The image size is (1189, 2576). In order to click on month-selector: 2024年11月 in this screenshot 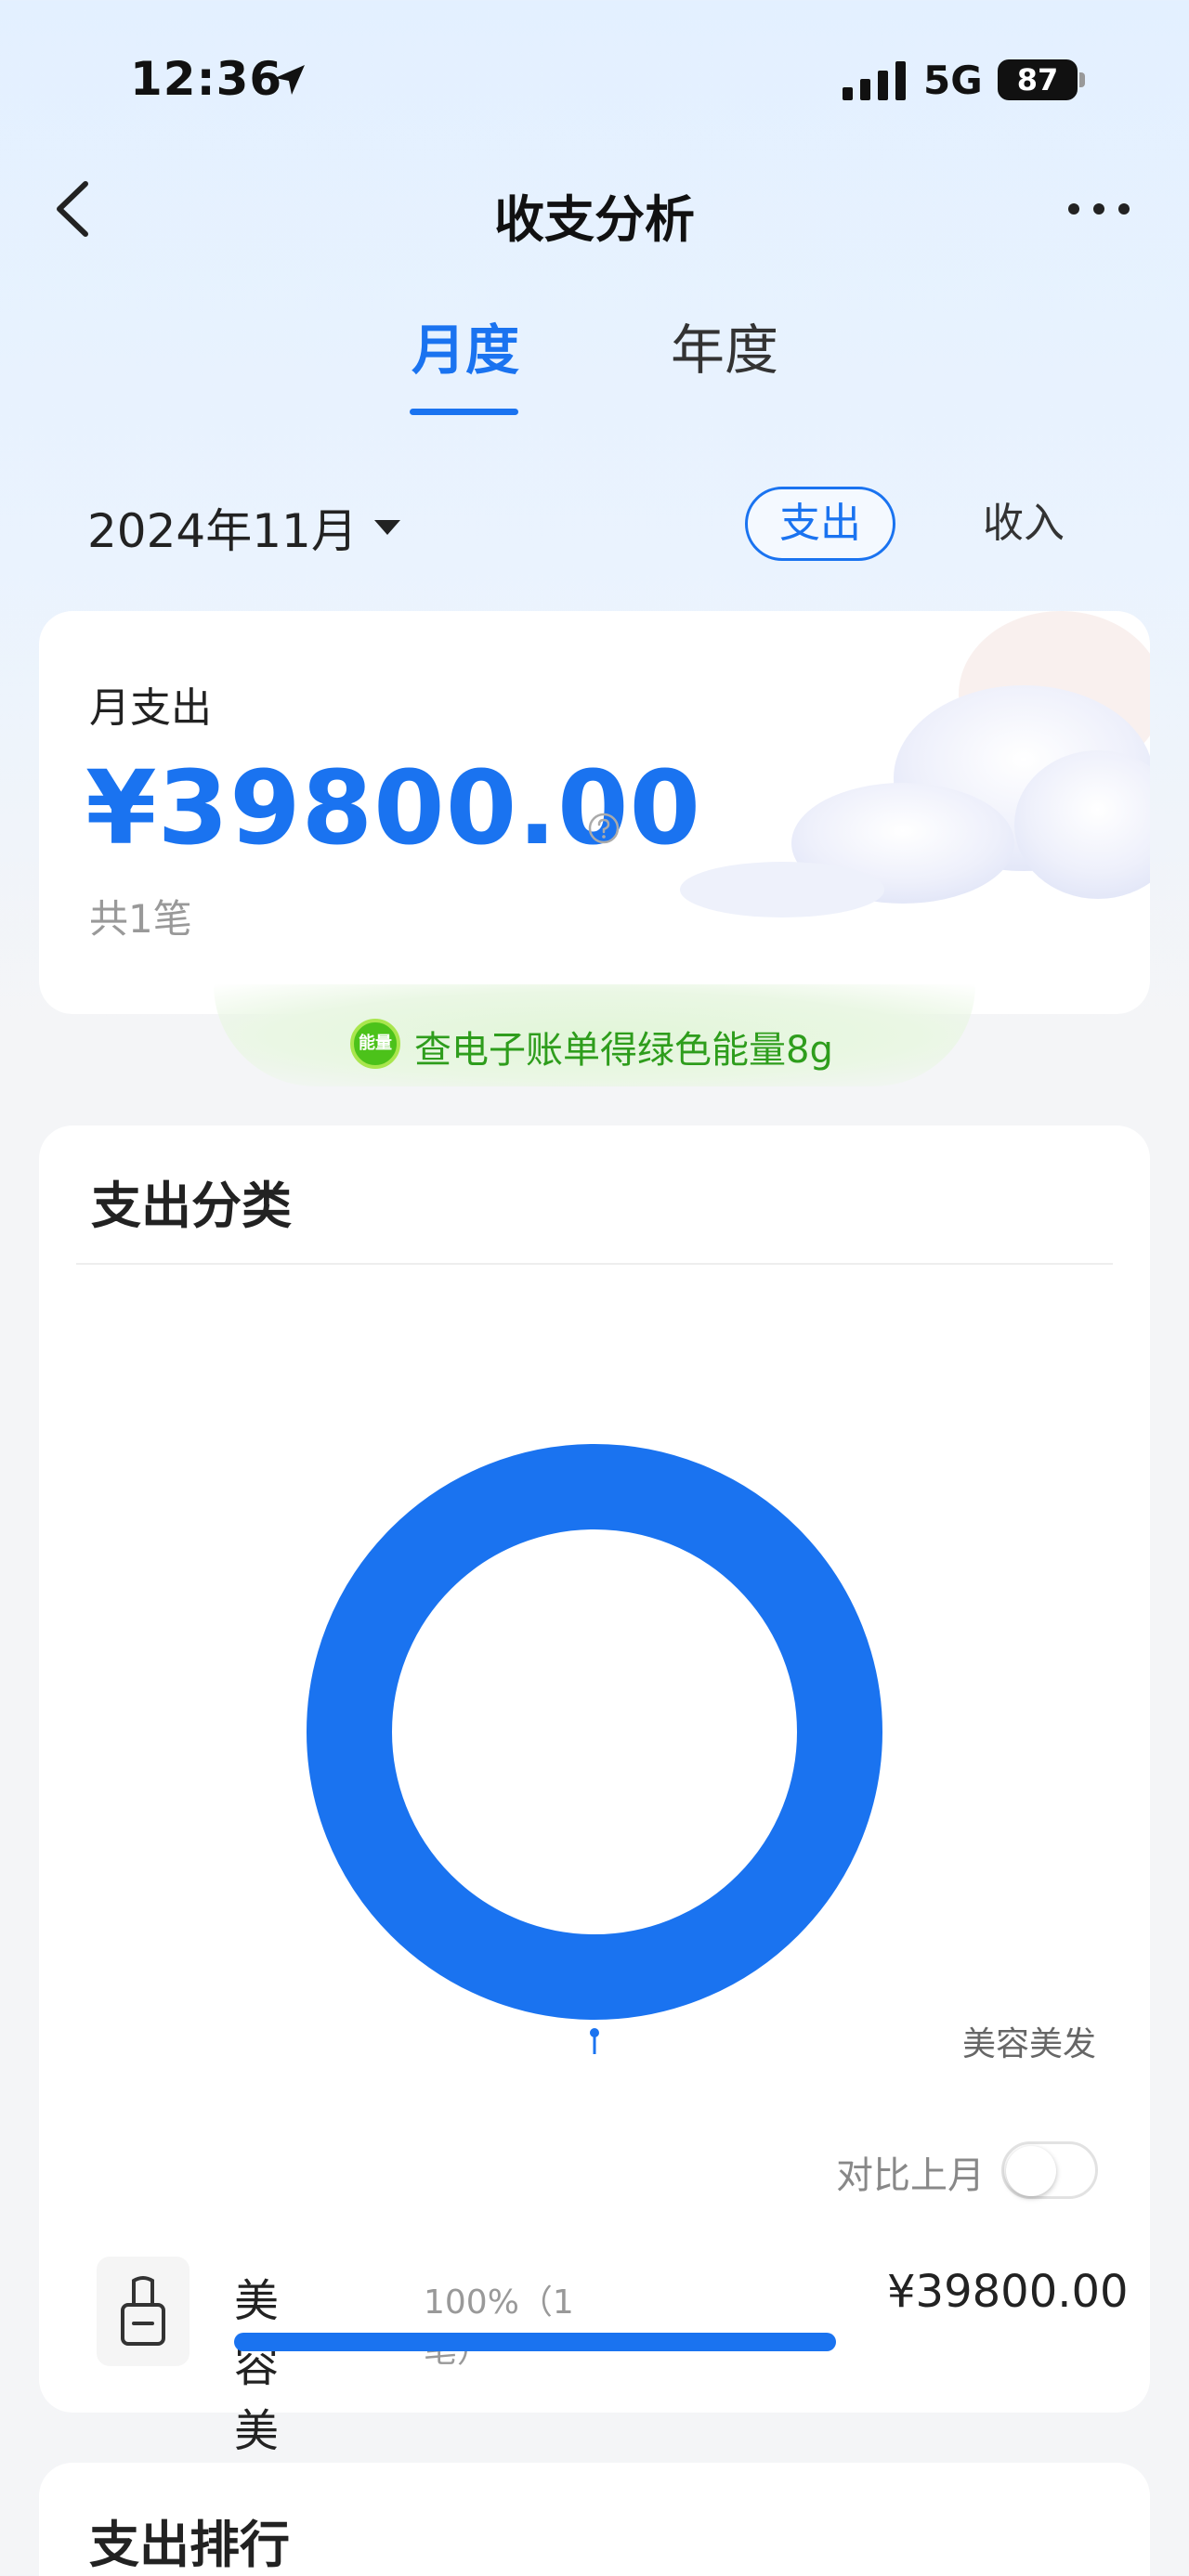, I will do `click(244, 527)`.